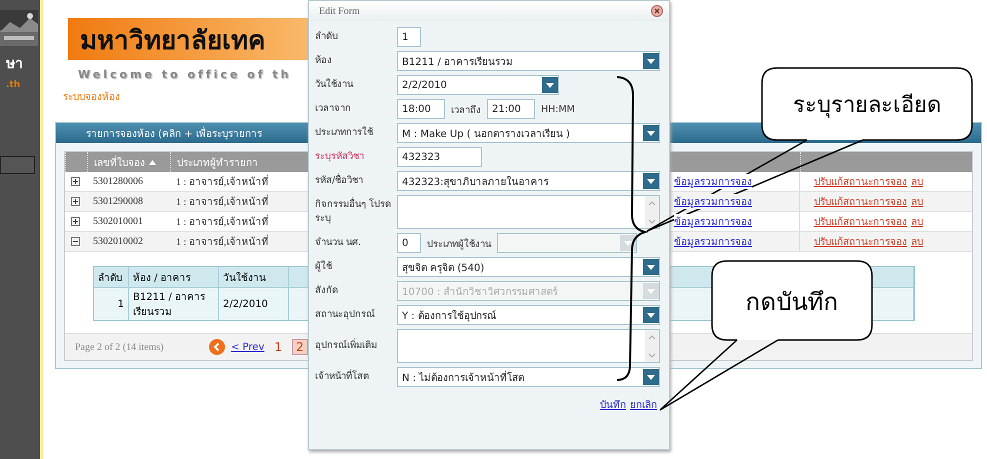 The image size is (987, 459). Describe the element at coordinates (247, 347) in the screenshot. I see `prev-link: < Prev` at that location.